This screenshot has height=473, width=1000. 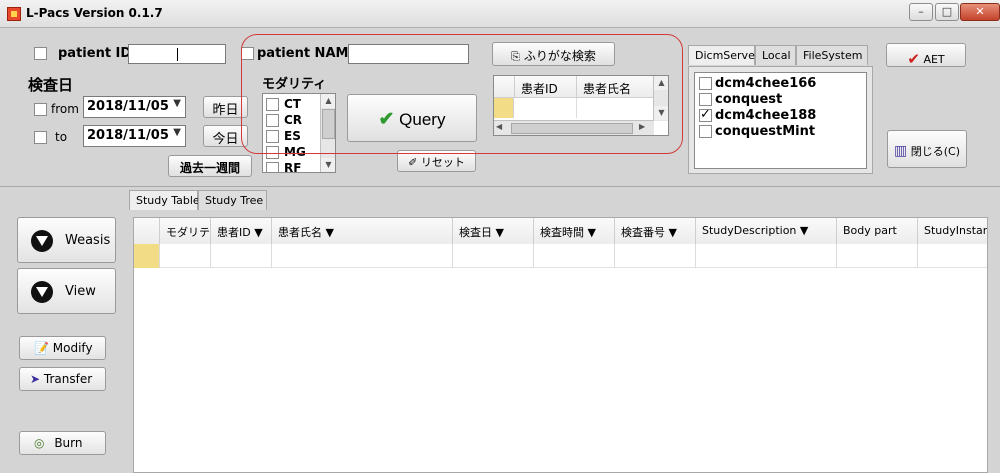 What do you see at coordinates (41, 348) in the screenshot?
I see `edit-document-icon: 📝` at bounding box center [41, 348].